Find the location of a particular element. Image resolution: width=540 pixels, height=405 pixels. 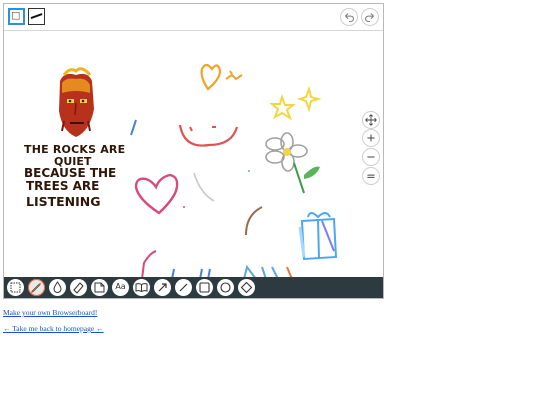

smile-drawing is located at coordinates (208, 135).